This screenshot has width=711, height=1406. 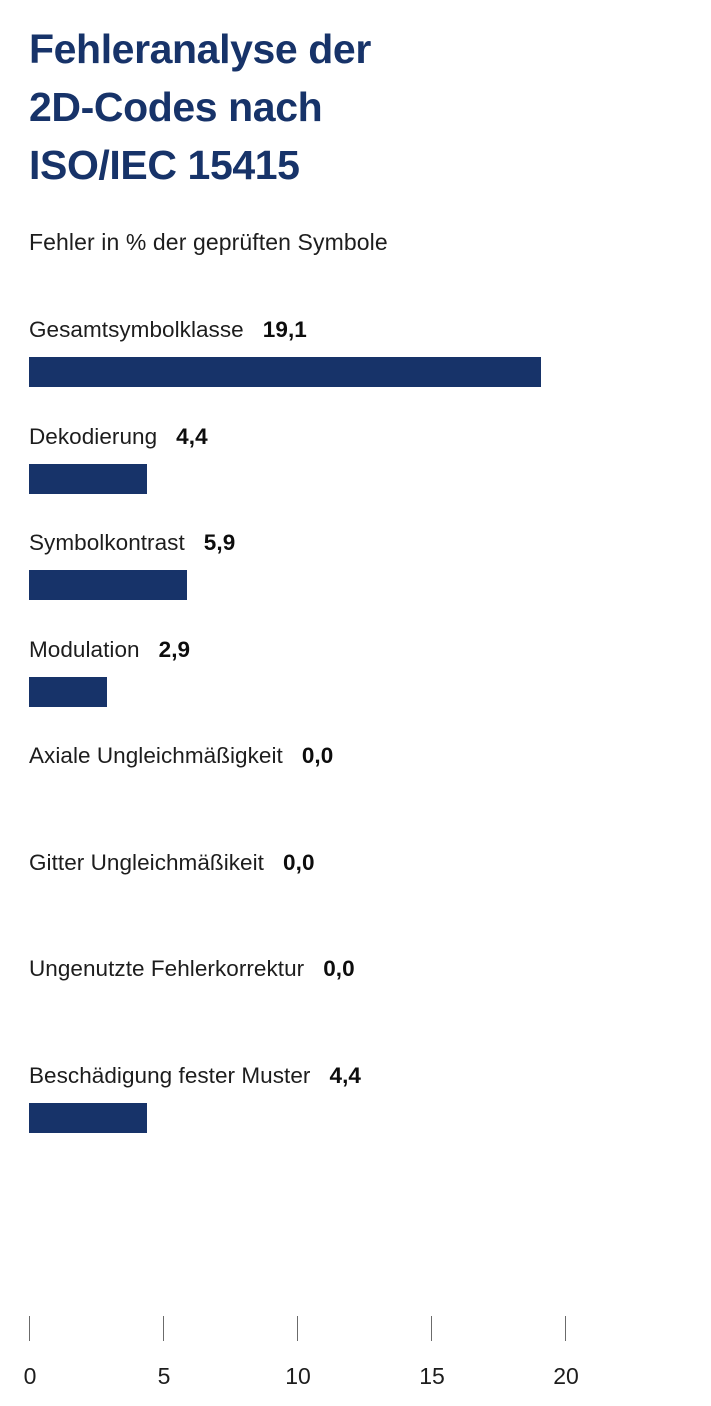 I want to click on bar-row: Gitter Ungleichmäßikeit 0,0, so click(x=355, y=898).